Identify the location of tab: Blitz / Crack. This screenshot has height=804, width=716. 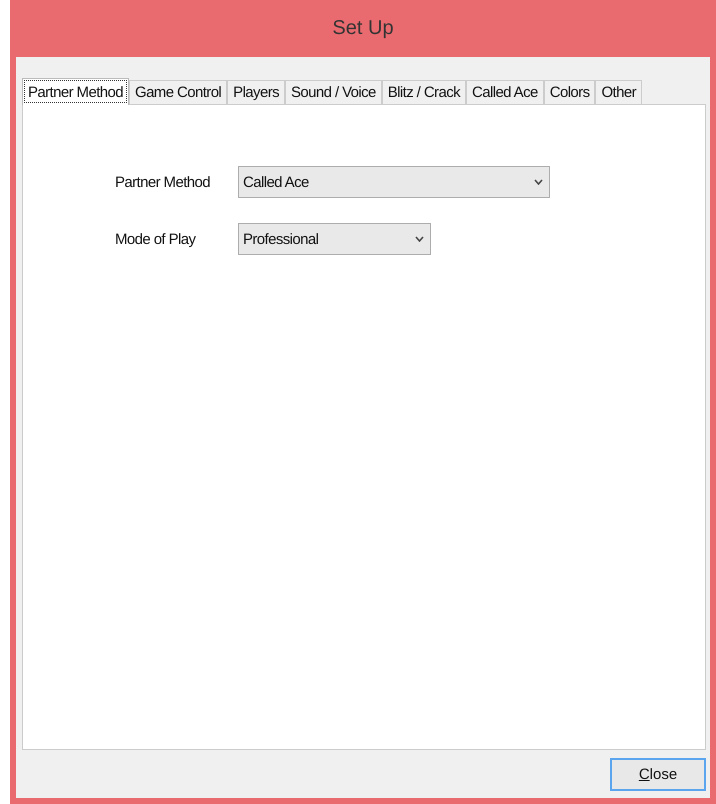
(424, 92).